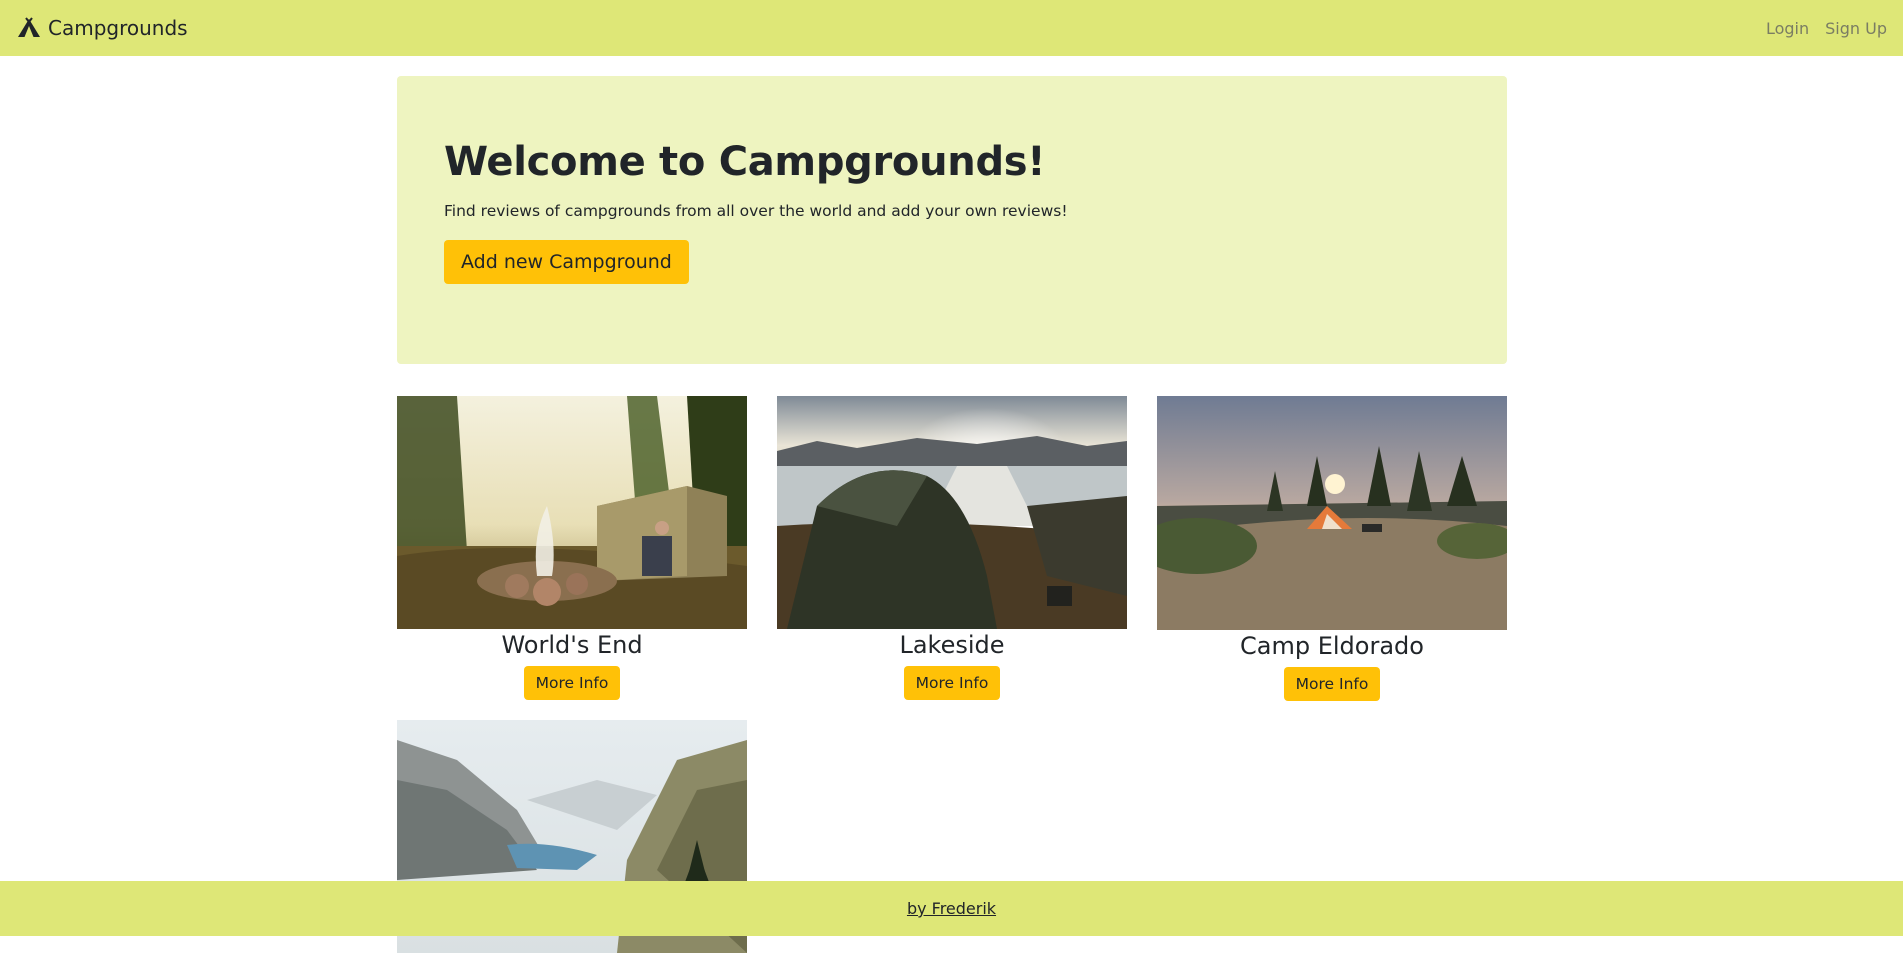 Image resolution: width=1903 pixels, height=953 pixels. Describe the element at coordinates (572, 645) in the screenshot. I see `campground-name: World's End` at that location.